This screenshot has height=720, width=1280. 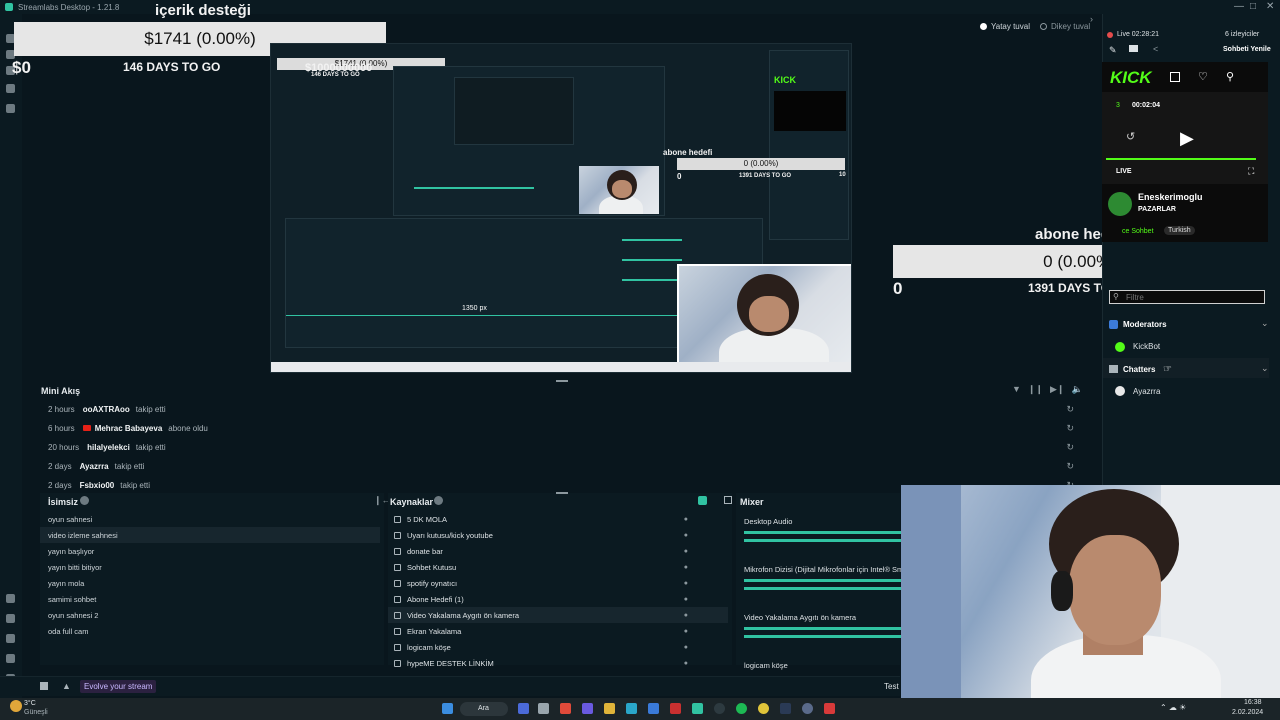 I want to click on source-item: 5 DK MOLA ●, so click(x=558, y=519).